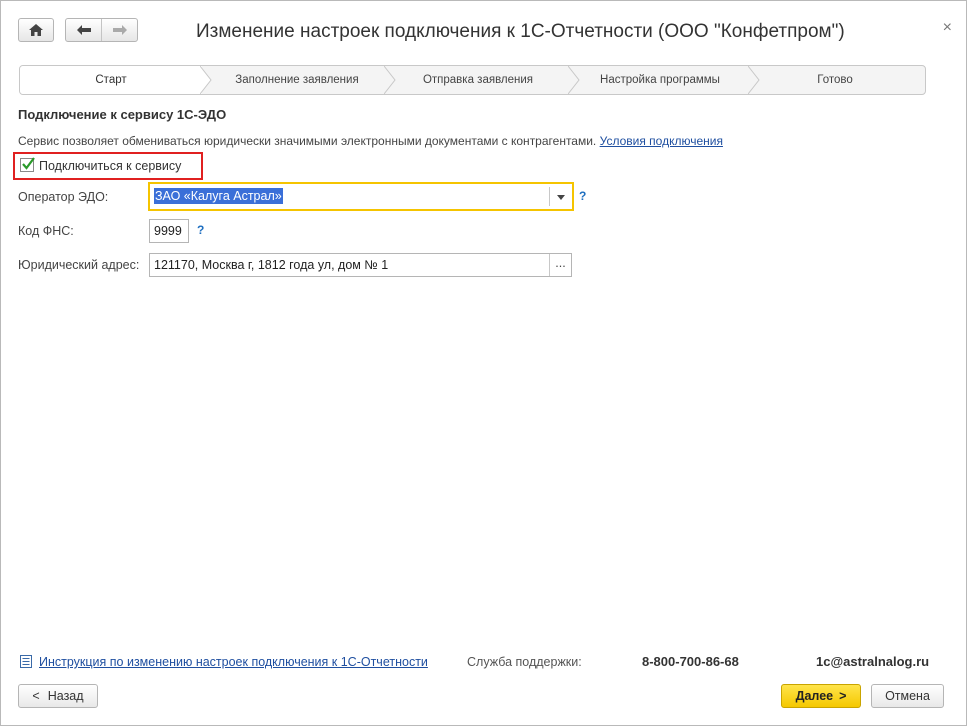 This screenshot has width=967, height=726. I want to click on step-program-setup: Настройка программы, so click(660, 80).